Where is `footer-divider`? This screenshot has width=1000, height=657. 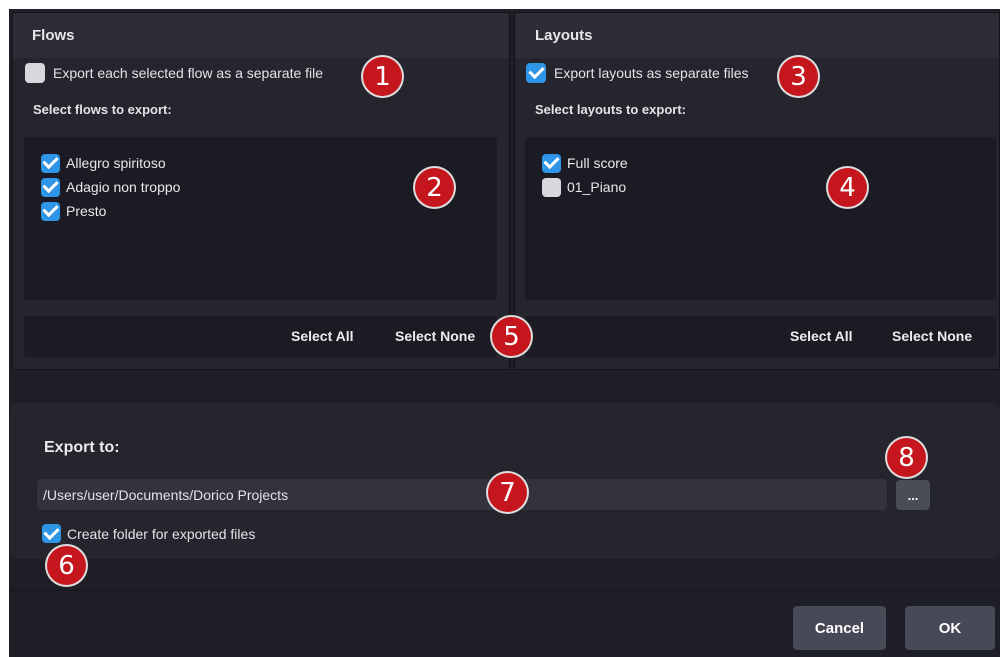
footer-divider is located at coordinates (504, 590).